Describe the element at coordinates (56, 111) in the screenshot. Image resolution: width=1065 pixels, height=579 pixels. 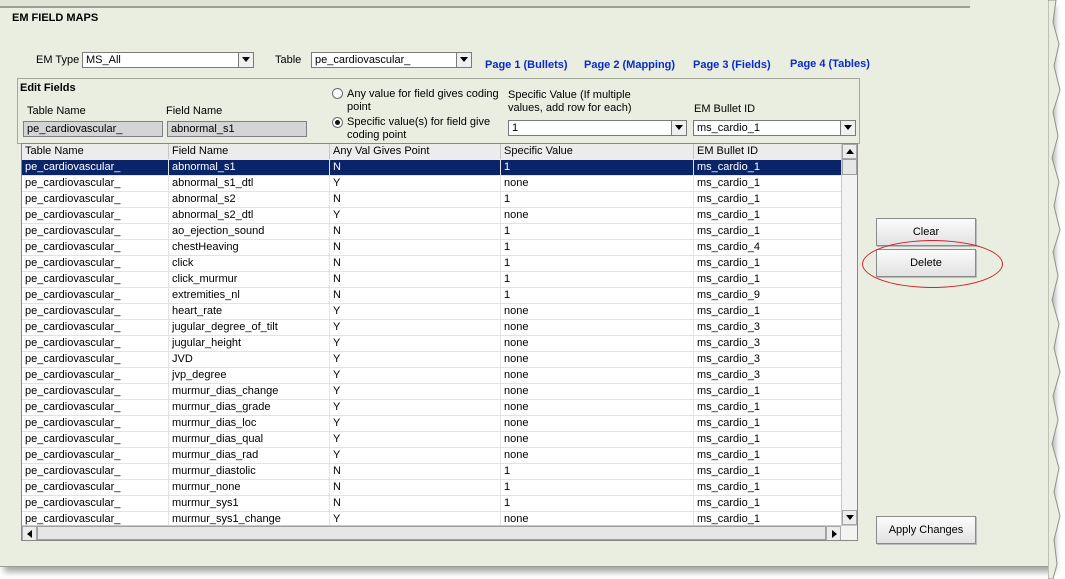
I see `table-name-label: Table Name` at that location.